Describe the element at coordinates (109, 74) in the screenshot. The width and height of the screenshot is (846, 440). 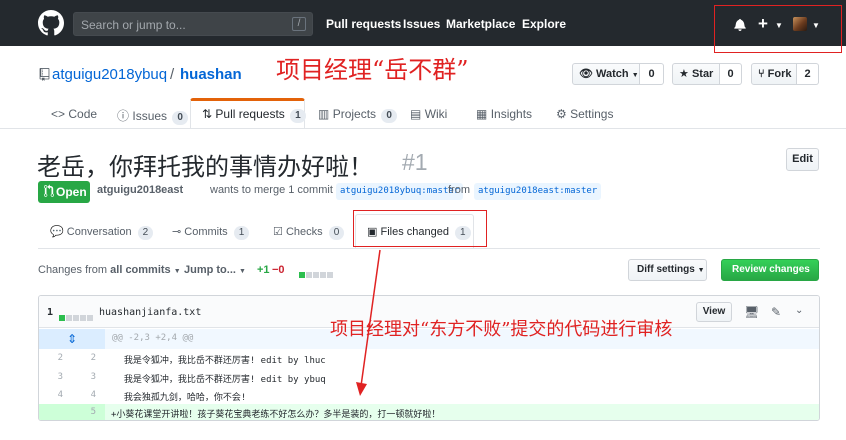
I see `repo-owner-link: atguigu2018ybuq` at that location.